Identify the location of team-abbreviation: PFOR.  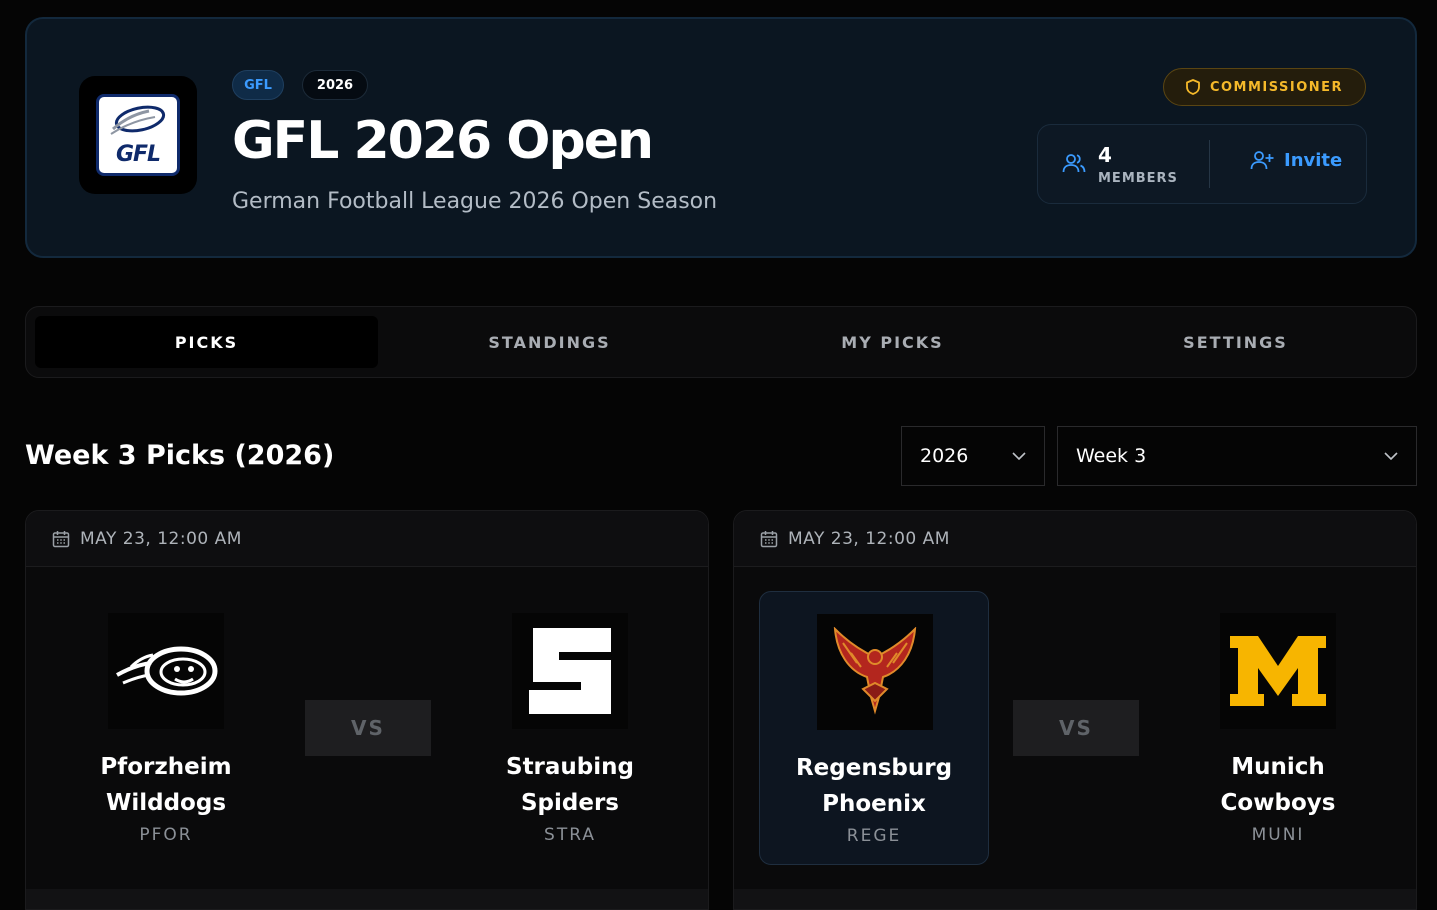
(166, 835).